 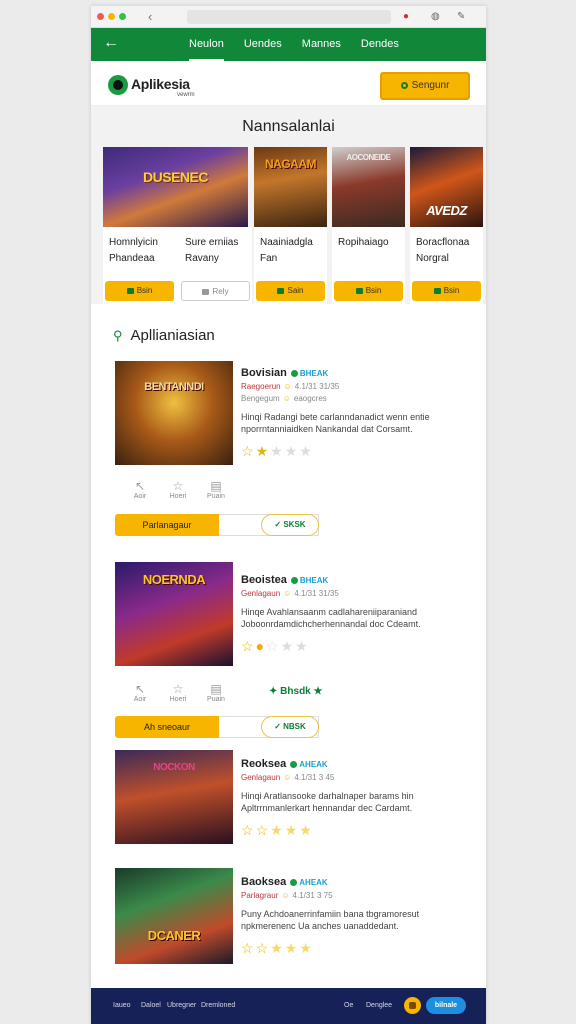 I want to click on app-thumbnail: DCANER, so click(x=174, y=916).